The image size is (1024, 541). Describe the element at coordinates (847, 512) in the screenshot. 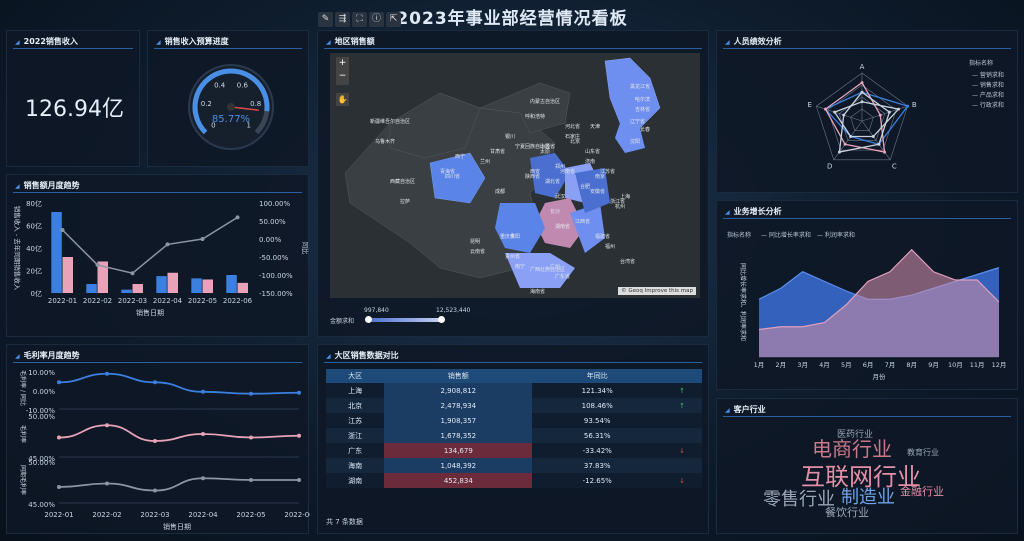

I see `industry-word: 餐饮行业` at that location.